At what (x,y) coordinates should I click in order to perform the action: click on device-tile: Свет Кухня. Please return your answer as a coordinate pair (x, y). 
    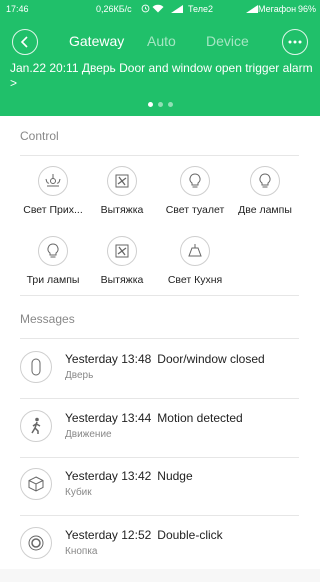
    Looking at the image, I should click on (195, 261).